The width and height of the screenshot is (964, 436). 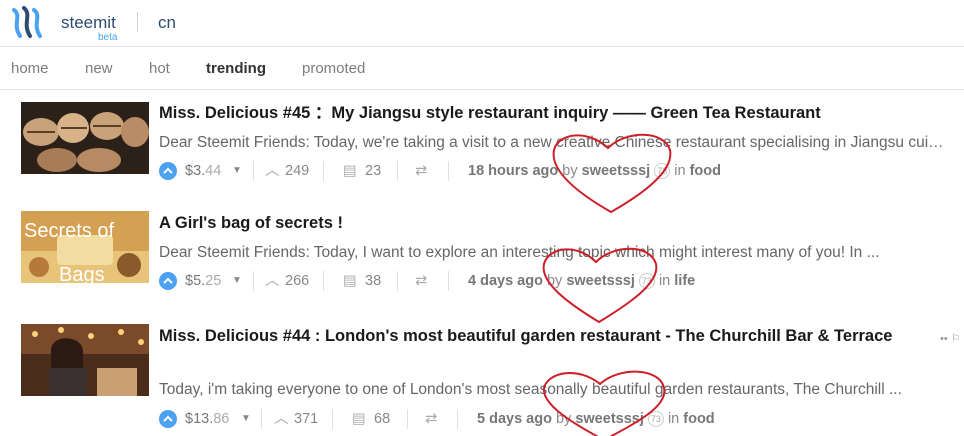 I want to click on payout-value: $13.86, so click(x=207, y=419).